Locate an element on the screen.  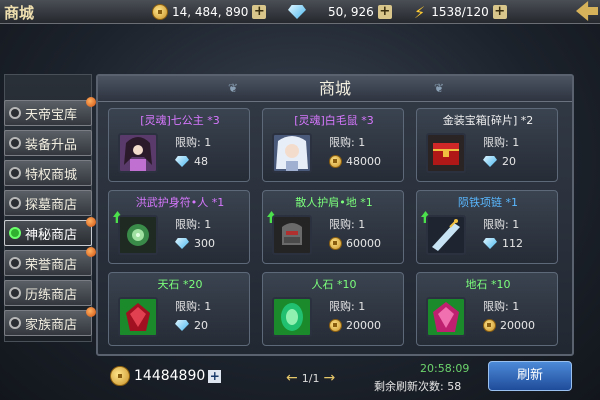
gold-resource: 14, 484, 890 + is located at coordinates (209, 12).